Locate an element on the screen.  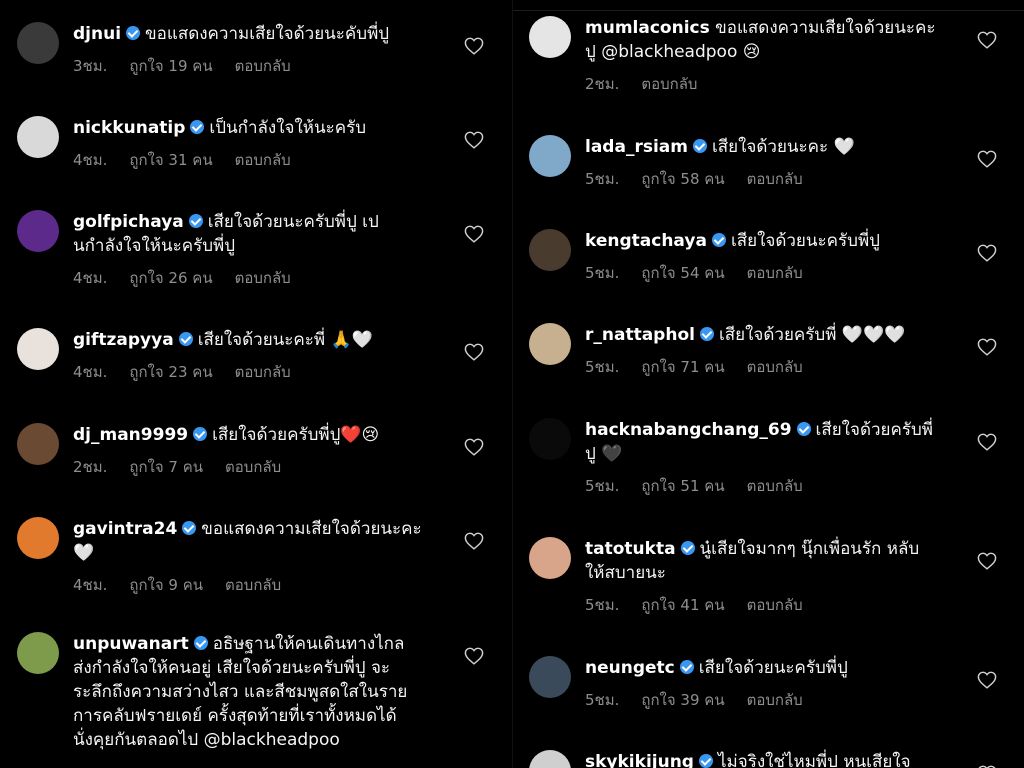
comment-line: ปู @blackheadpoo 😢 is located at coordinates (769, 52).